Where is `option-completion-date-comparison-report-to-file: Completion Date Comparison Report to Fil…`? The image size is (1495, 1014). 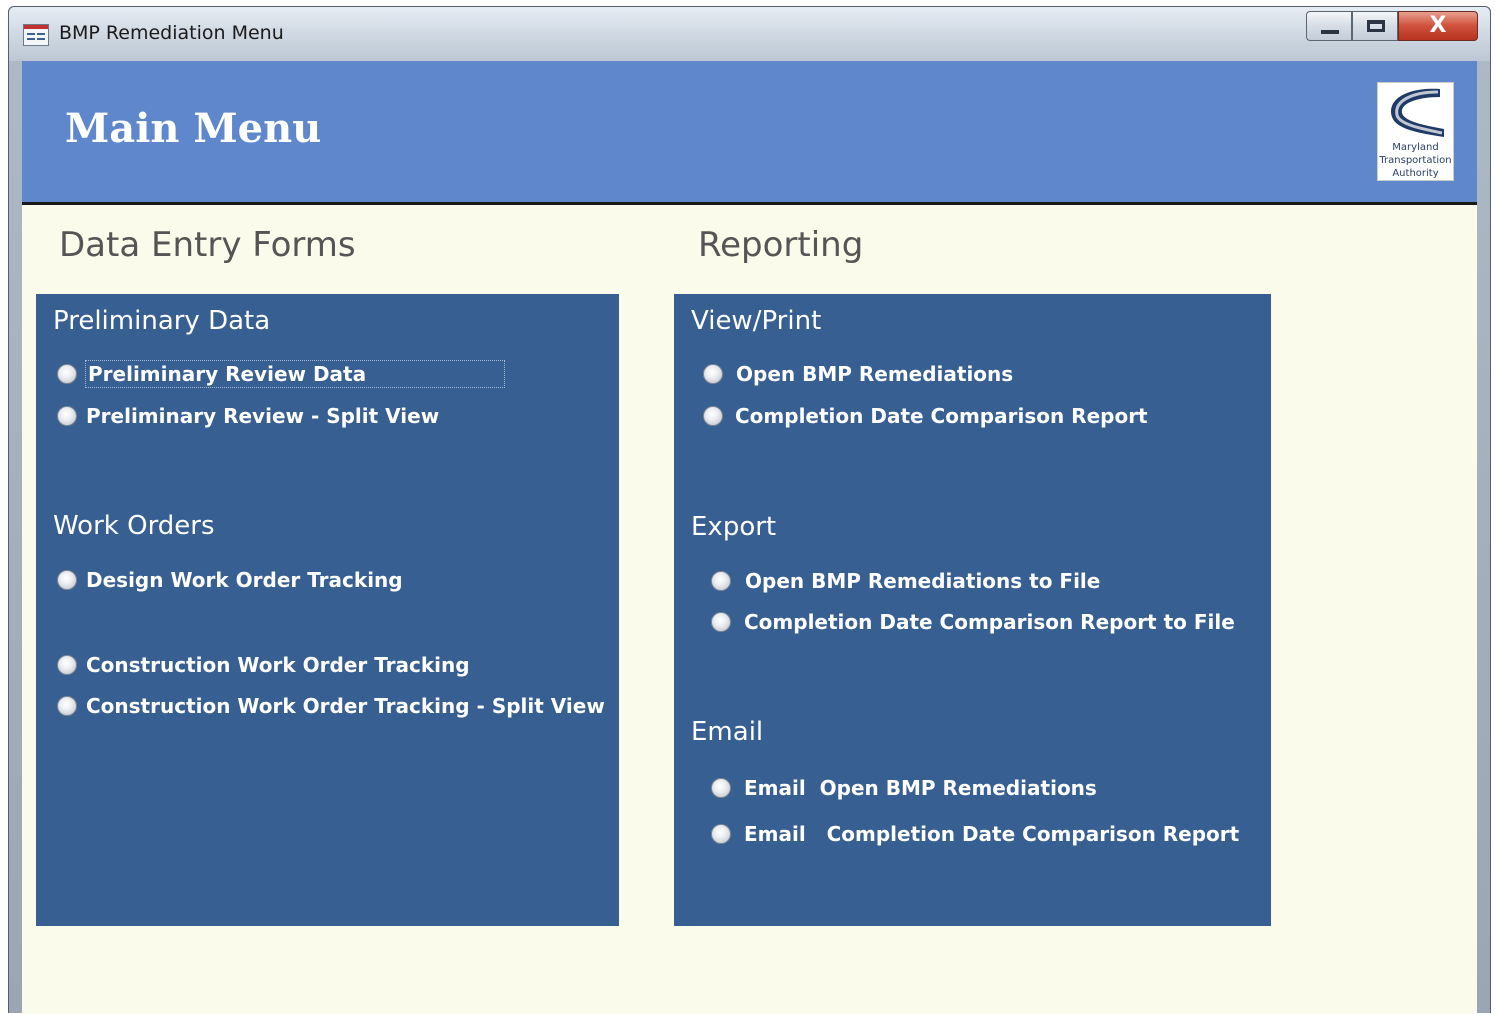
option-completion-date-comparison-report-to-file: Completion Date Comparison Report to Fil… is located at coordinates (973, 622).